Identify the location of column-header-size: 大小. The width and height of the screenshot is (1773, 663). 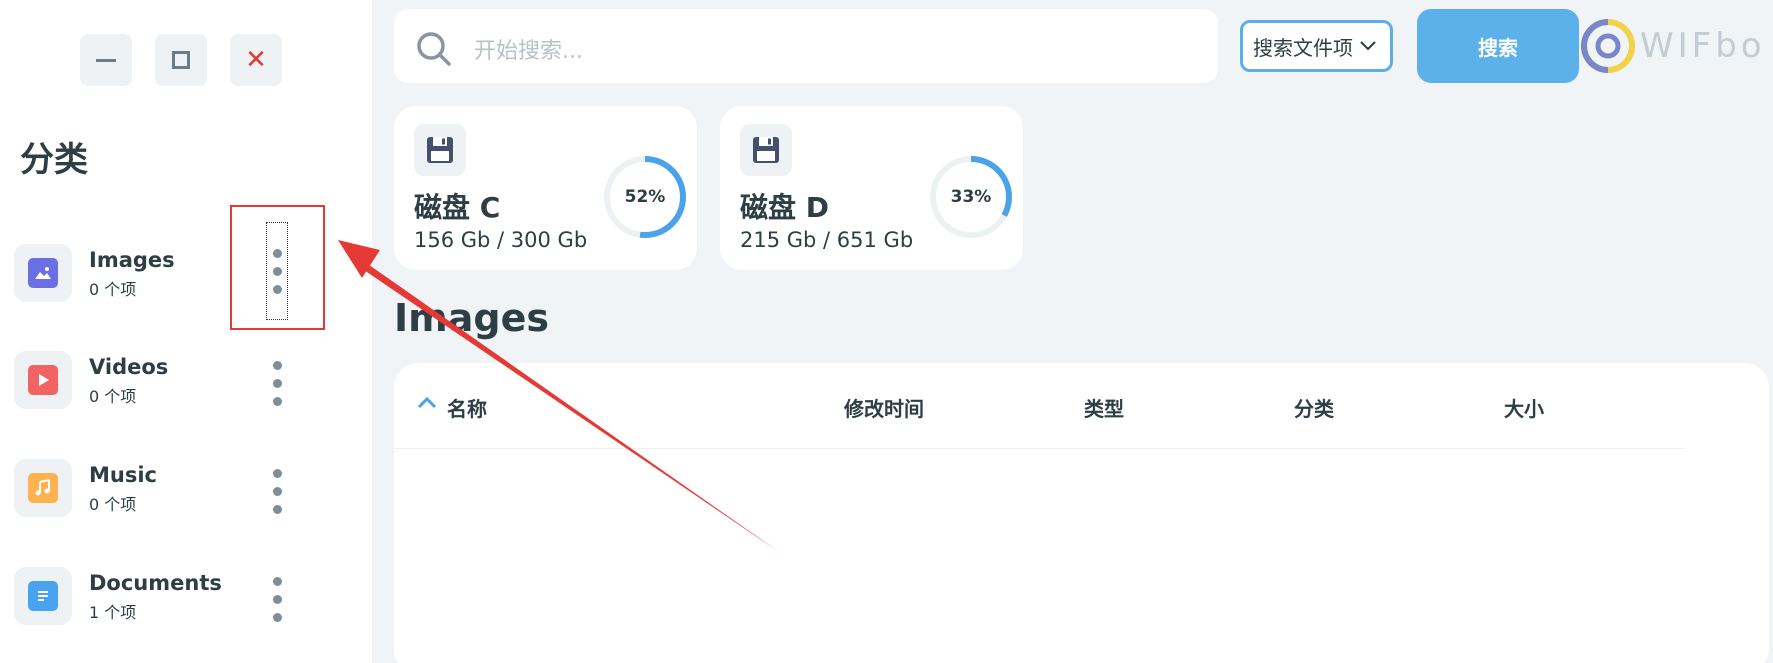
(1524, 407).